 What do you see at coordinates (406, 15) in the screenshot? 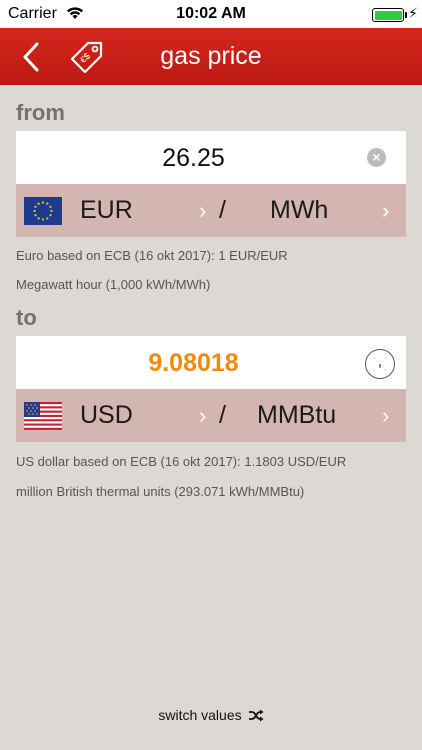
I see `battery-nub` at bounding box center [406, 15].